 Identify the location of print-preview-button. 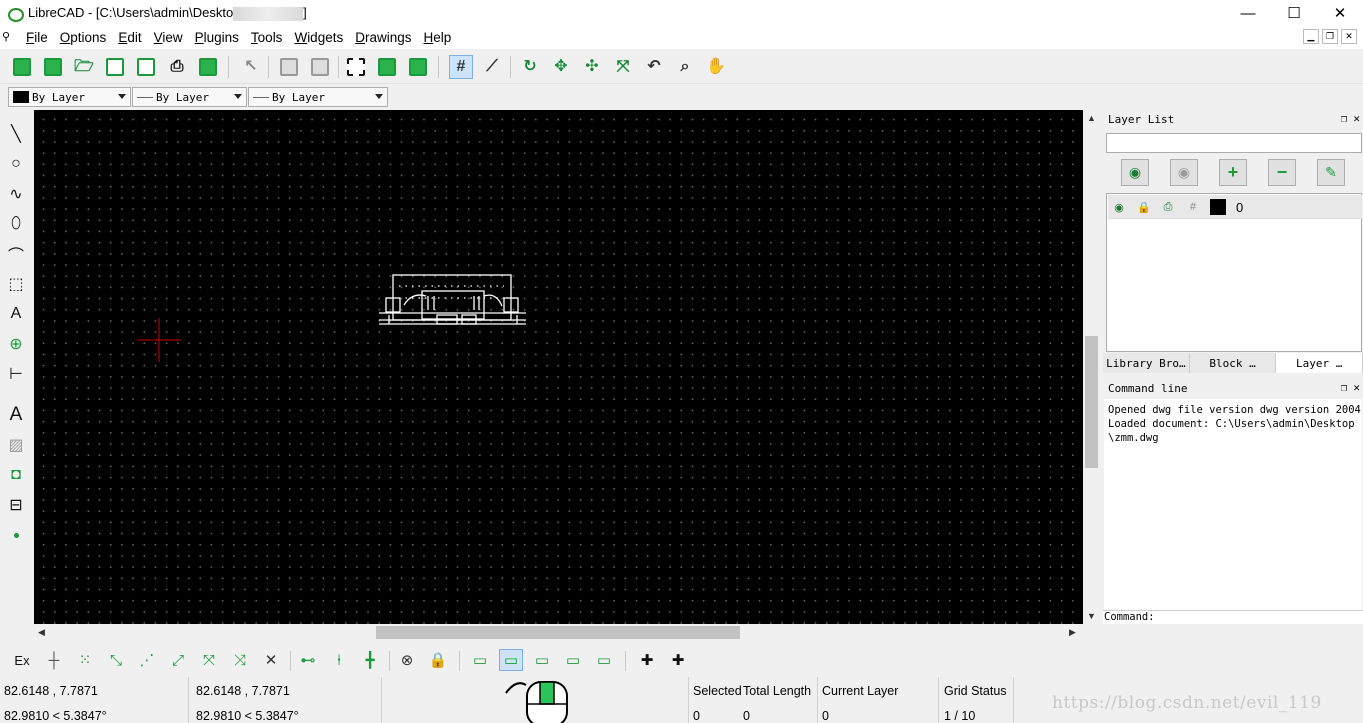
(208, 67).